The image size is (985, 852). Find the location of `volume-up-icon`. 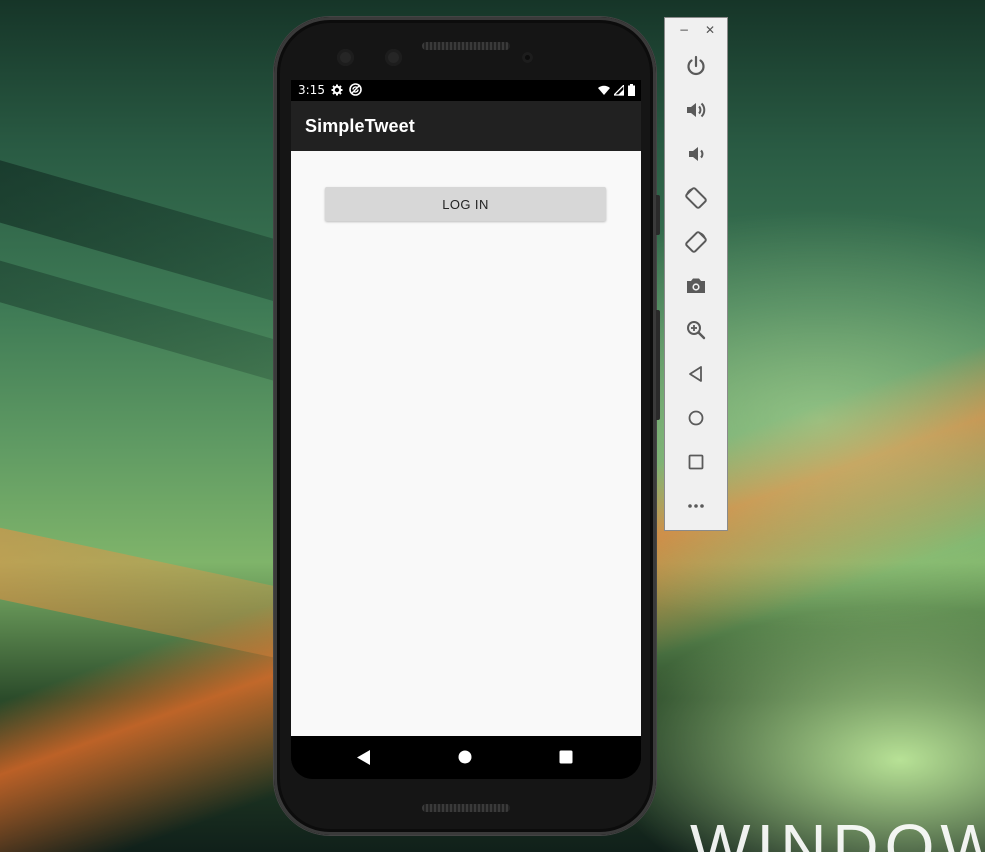

volume-up-icon is located at coordinates (696, 110).